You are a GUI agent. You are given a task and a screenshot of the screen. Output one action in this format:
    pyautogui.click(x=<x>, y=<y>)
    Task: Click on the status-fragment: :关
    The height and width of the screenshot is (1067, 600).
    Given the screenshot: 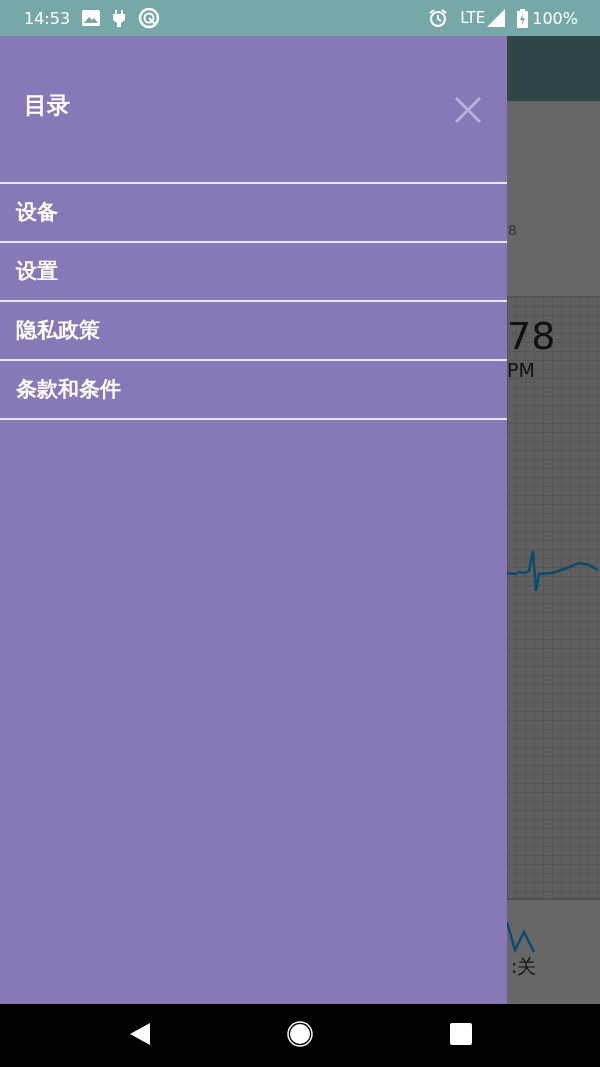 What is the action you would take?
    pyautogui.click(x=524, y=966)
    